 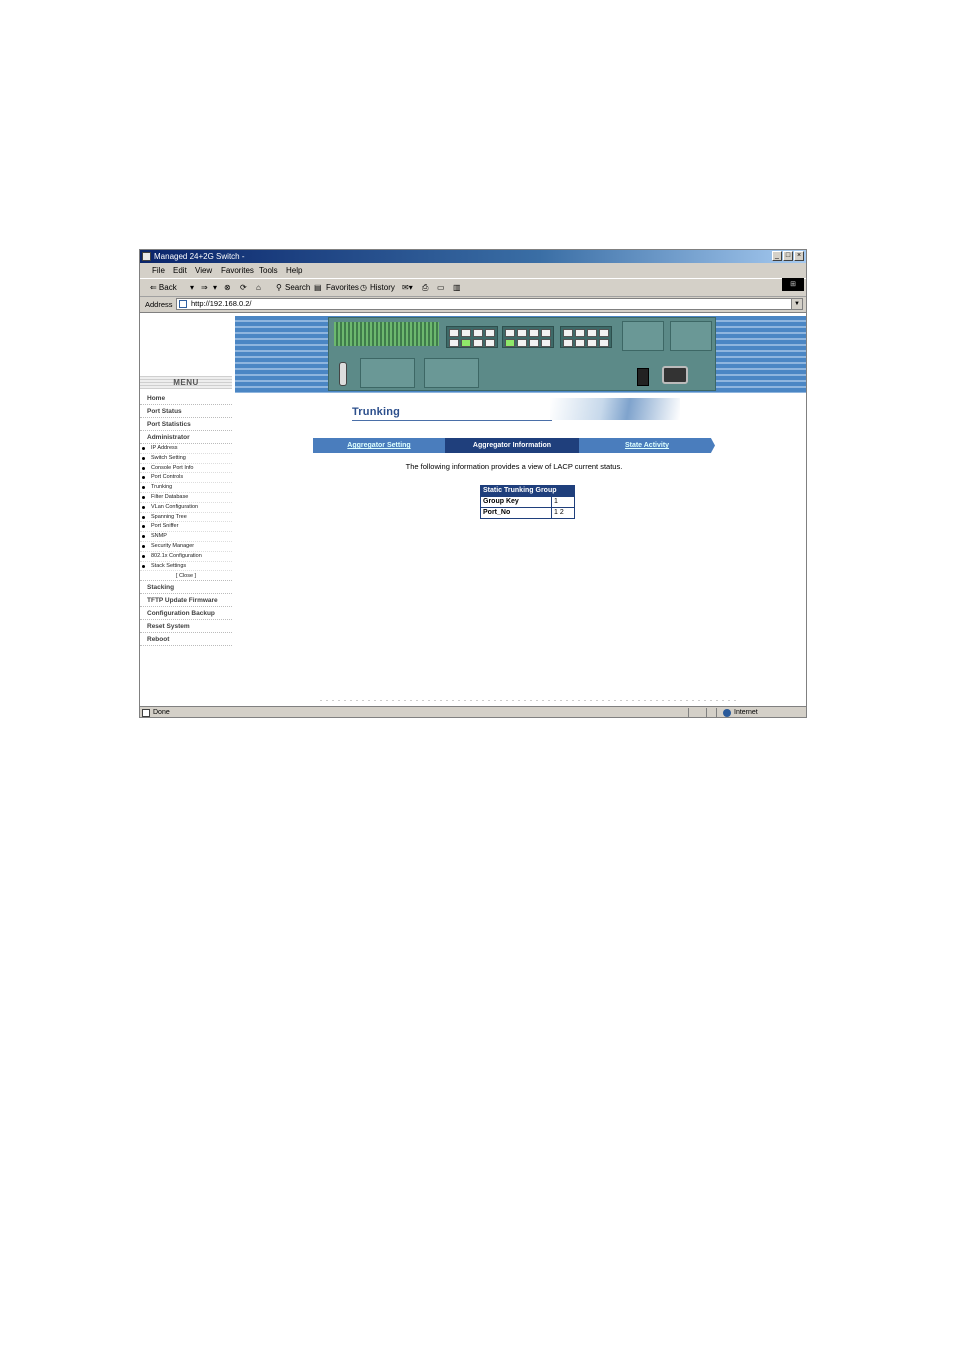 I want to click on back-dropdown: ▾, so click(x=192, y=287).